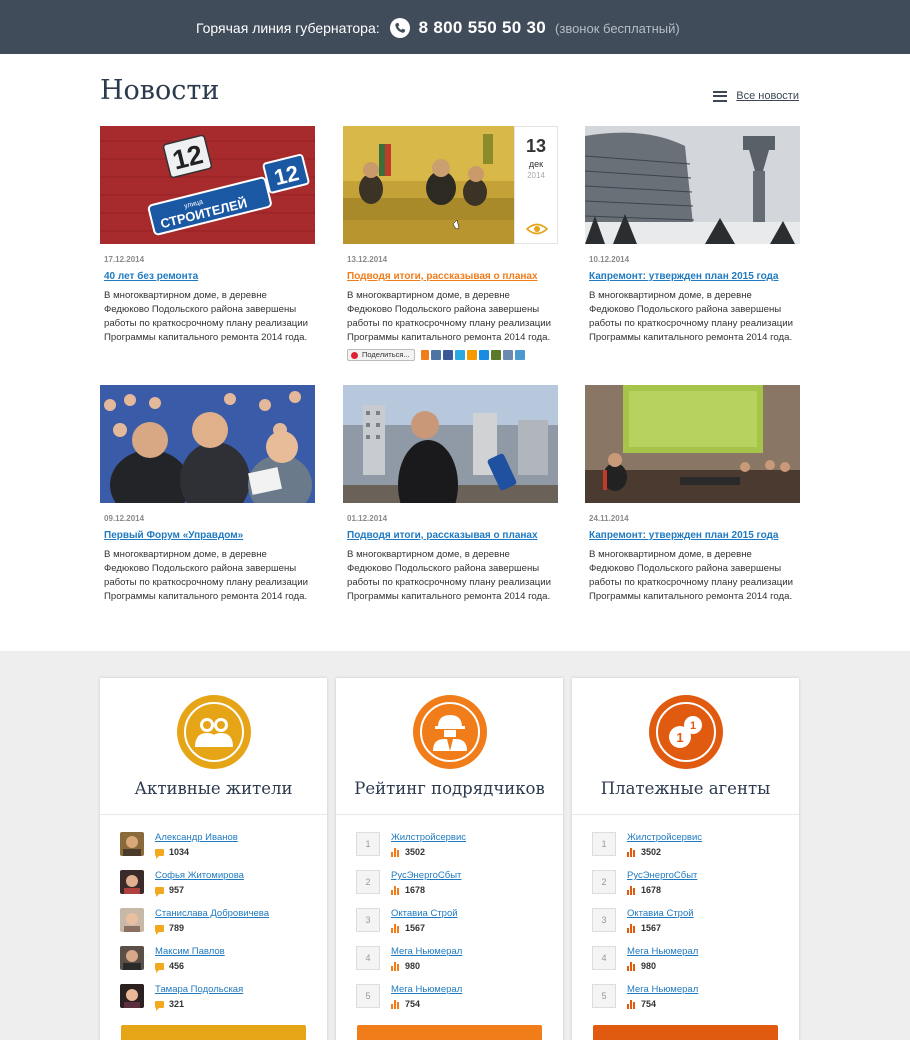 The width and height of the screenshot is (910, 1040). Describe the element at coordinates (199, 875) in the screenshot. I see `user-name-link: Софья Житомирова` at that location.